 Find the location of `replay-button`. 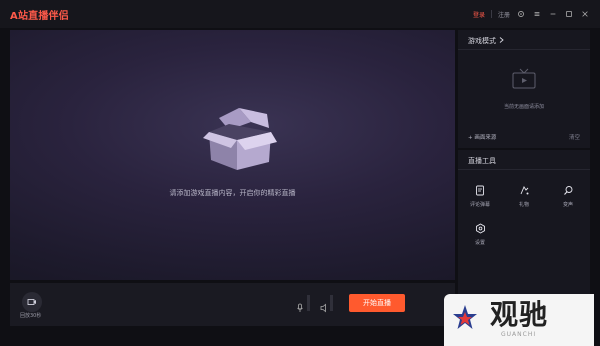

replay-button is located at coordinates (32, 302).